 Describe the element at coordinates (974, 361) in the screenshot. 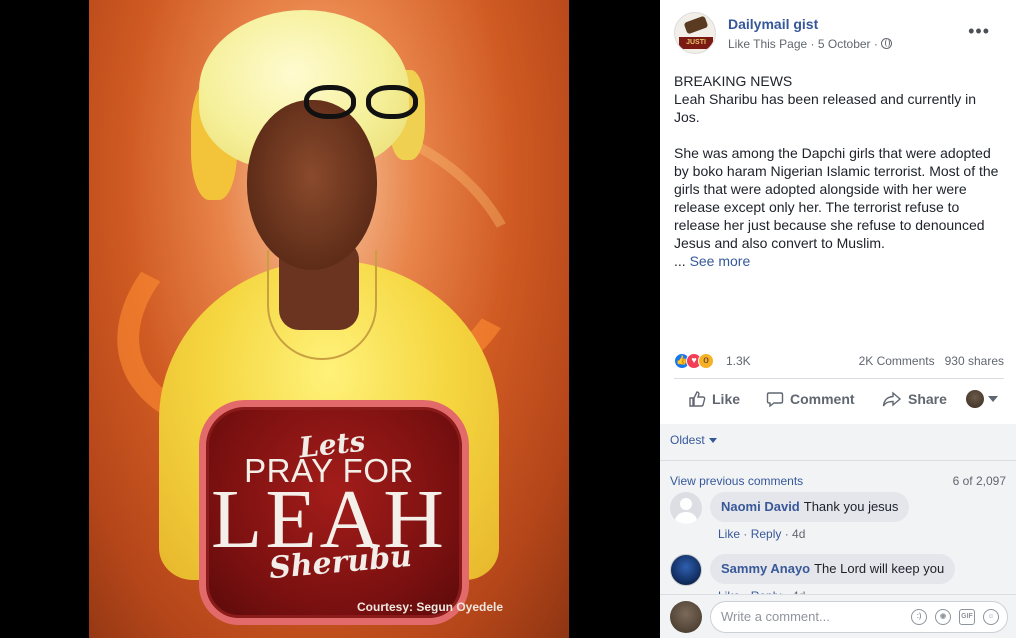

I see `shares-count-link: 930 shares` at that location.